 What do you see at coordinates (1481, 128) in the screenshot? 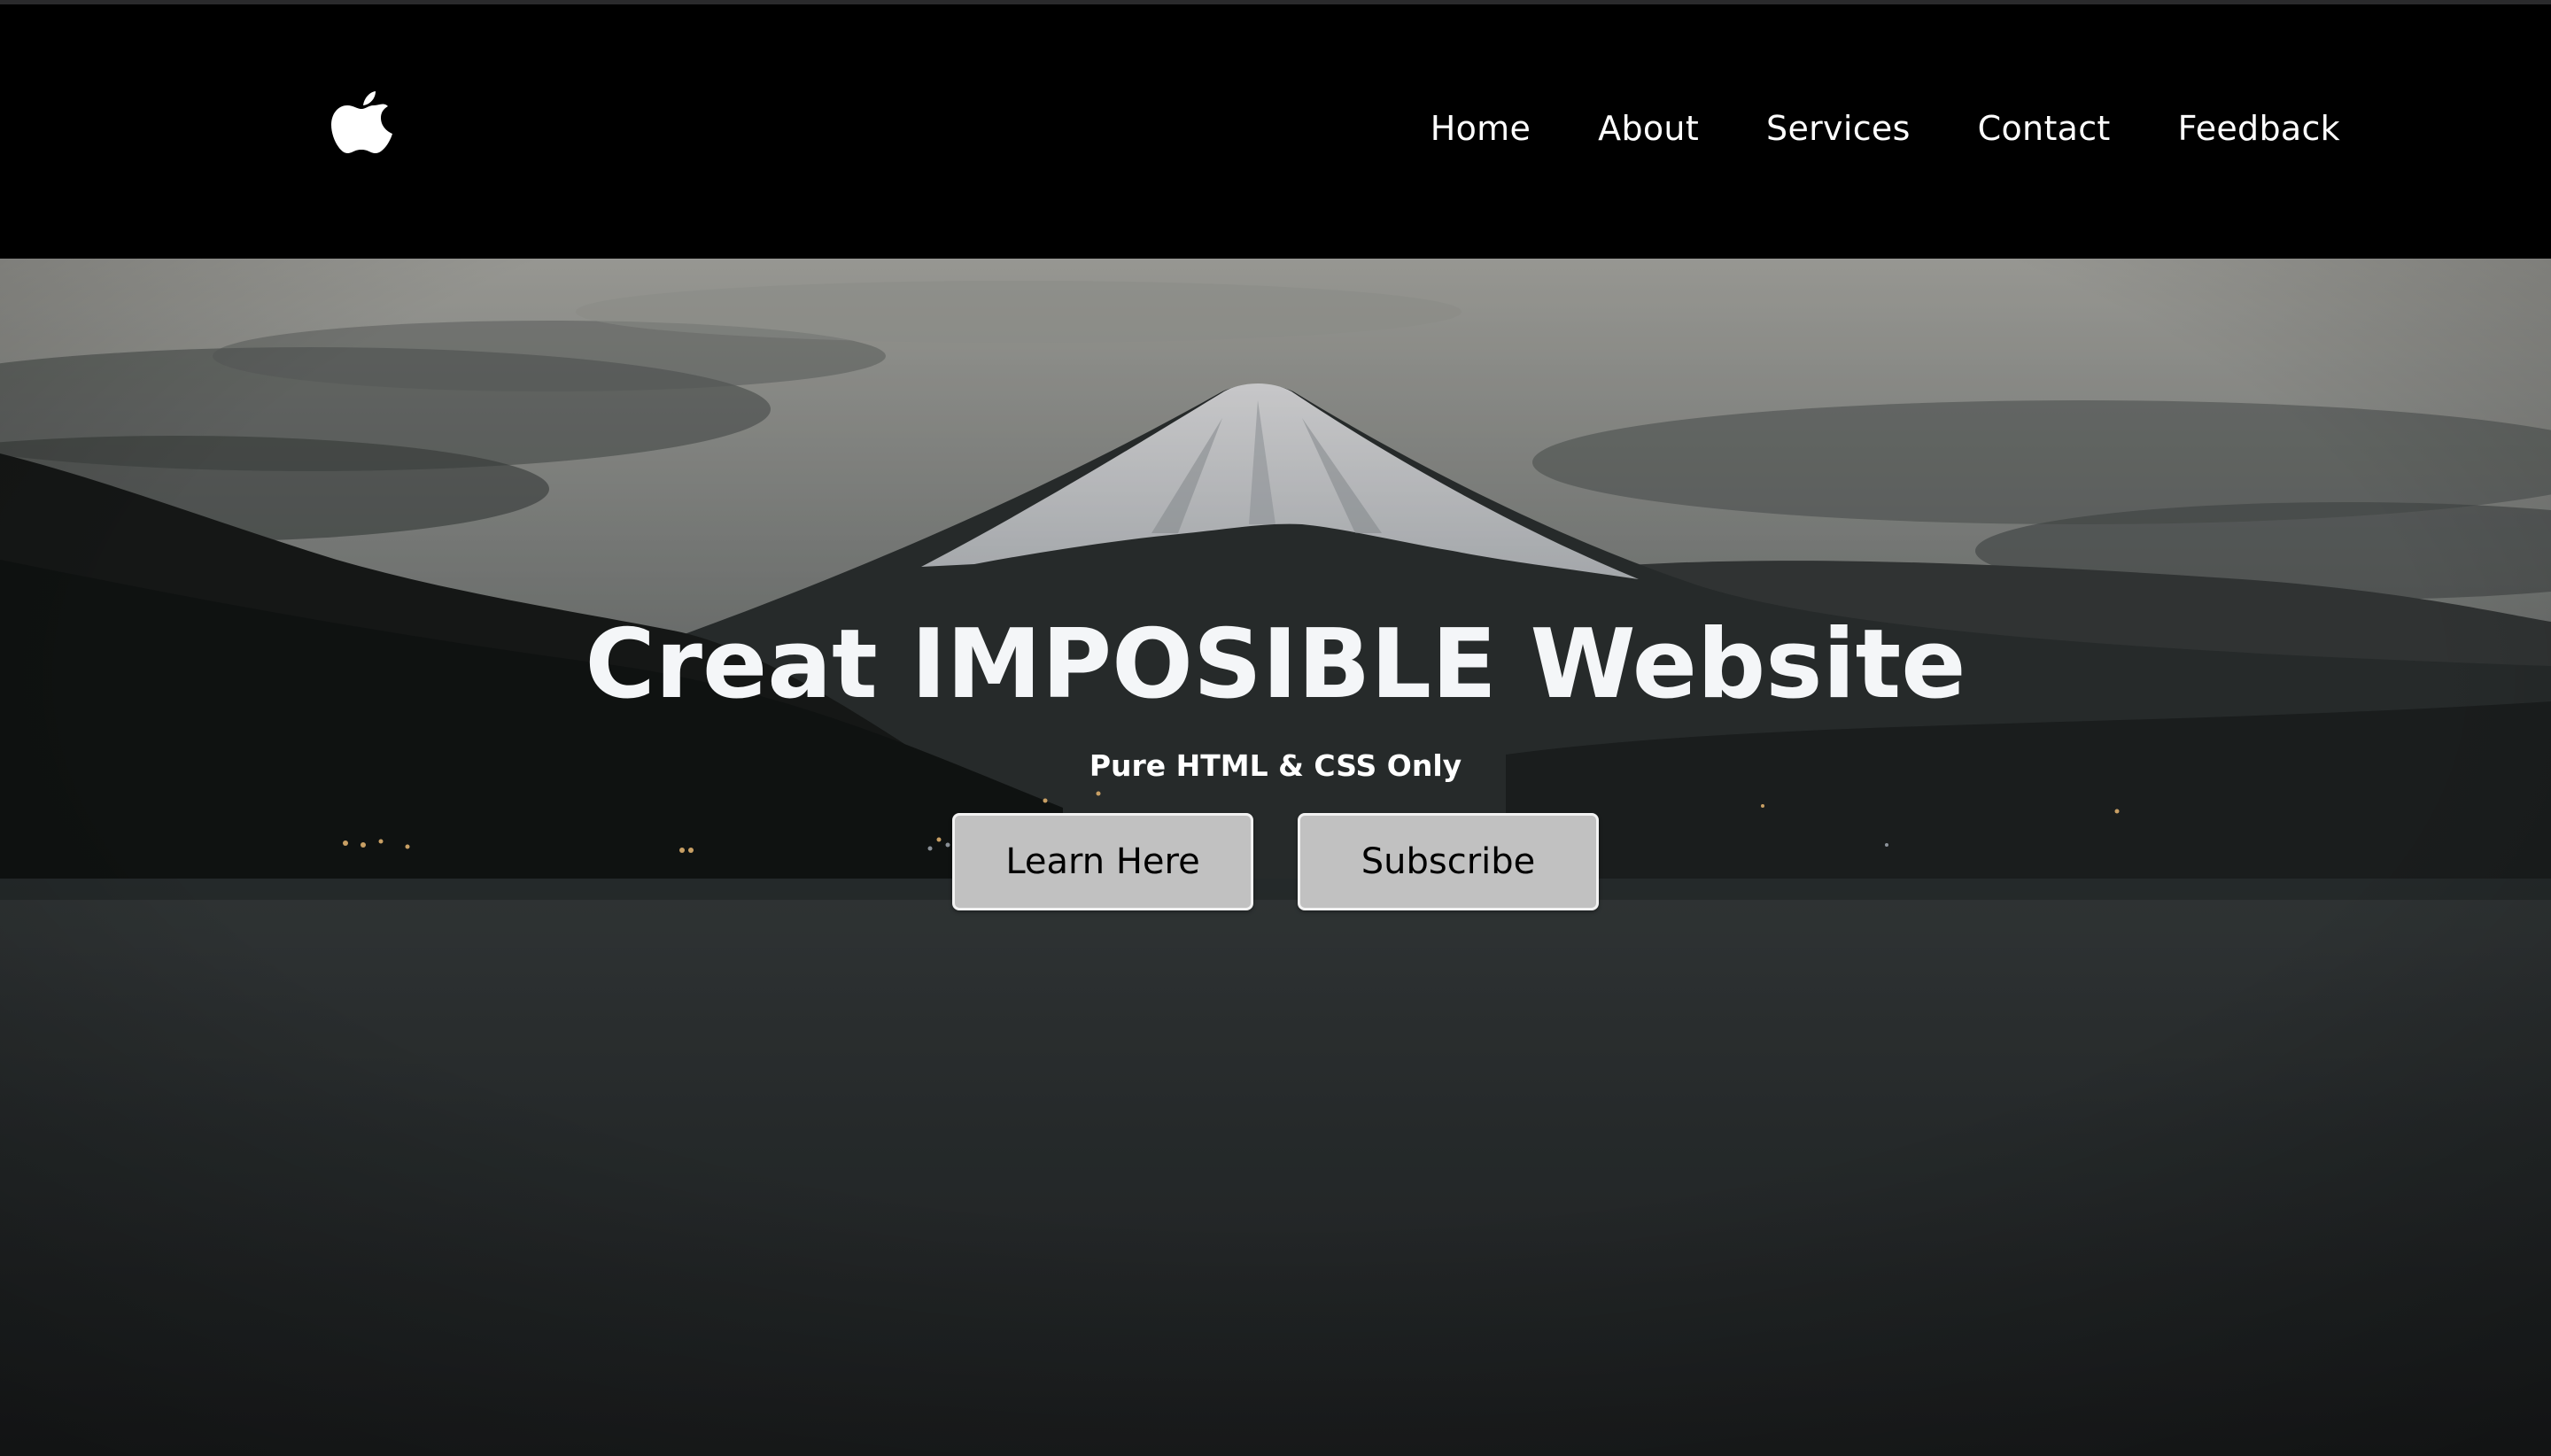
I see `nav-link-home: Home` at bounding box center [1481, 128].